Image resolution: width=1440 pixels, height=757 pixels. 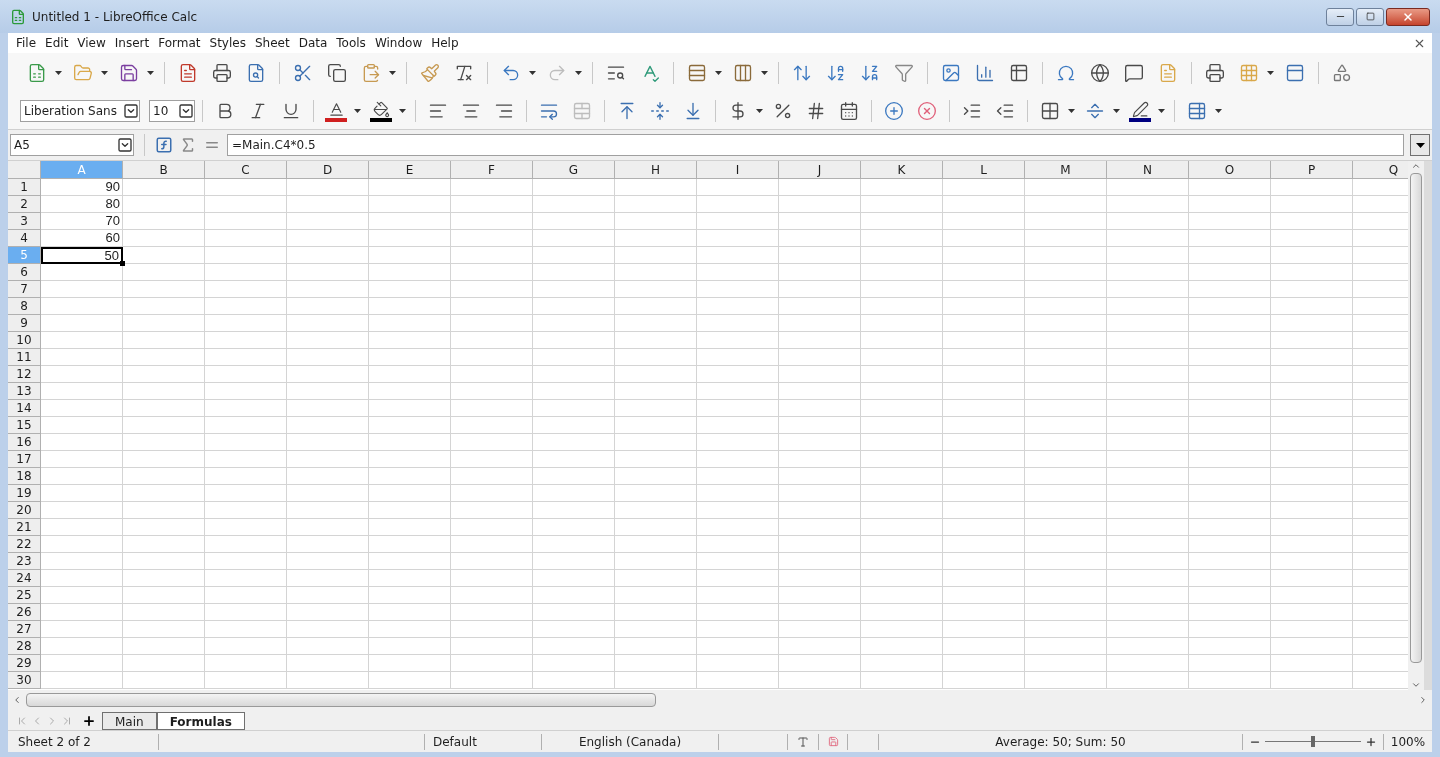 What do you see at coordinates (24, 204) in the screenshot?
I see `row-header: 2` at bounding box center [24, 204].